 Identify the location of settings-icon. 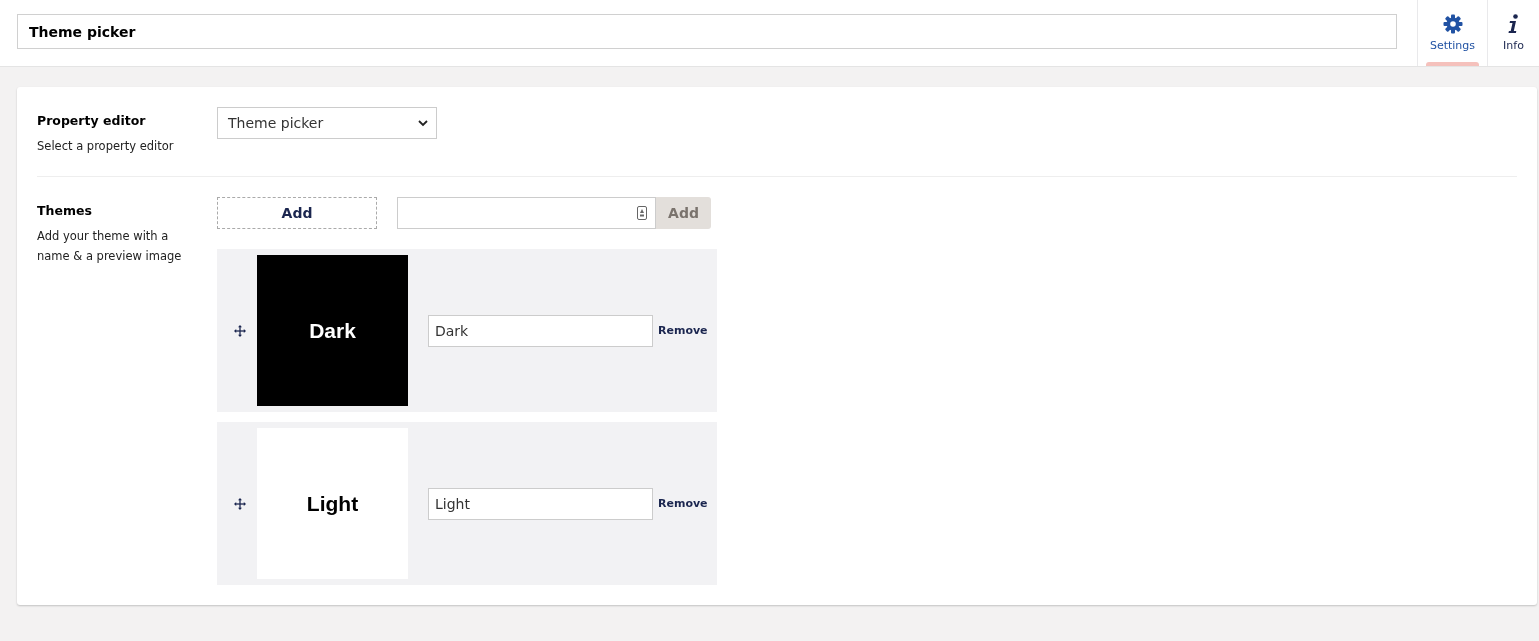
(1452, 24).